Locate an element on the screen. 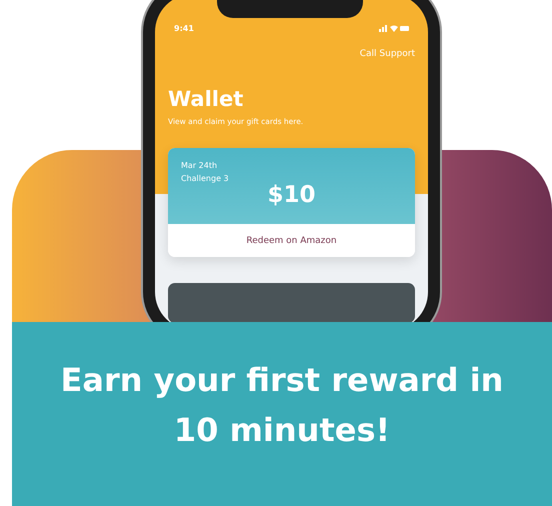 This screenshot has height=506, width=552. wallet-title: Wallet is located at coordinates (206, 99).